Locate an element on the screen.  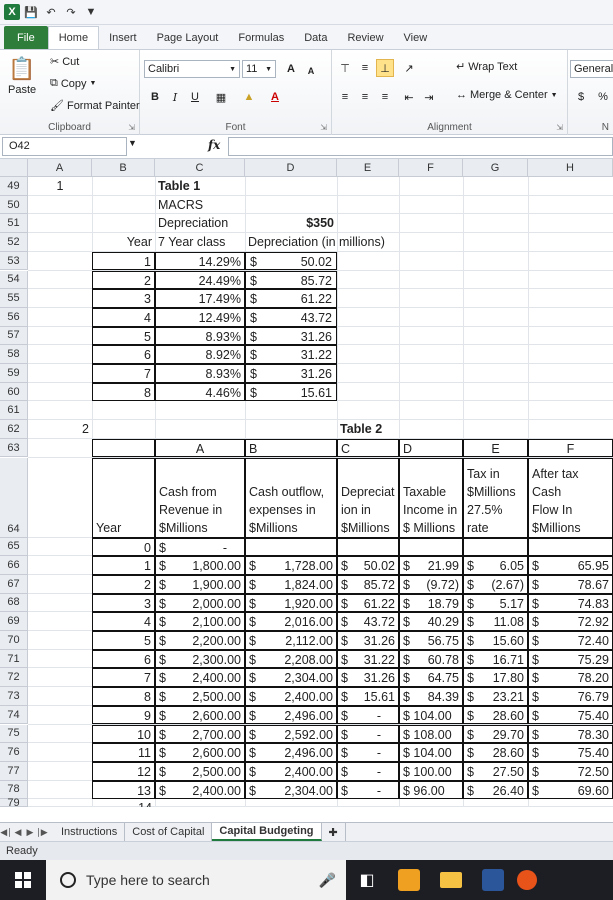
taxable-income-cell: $ 96.00 is located at coordinates (431, 790).